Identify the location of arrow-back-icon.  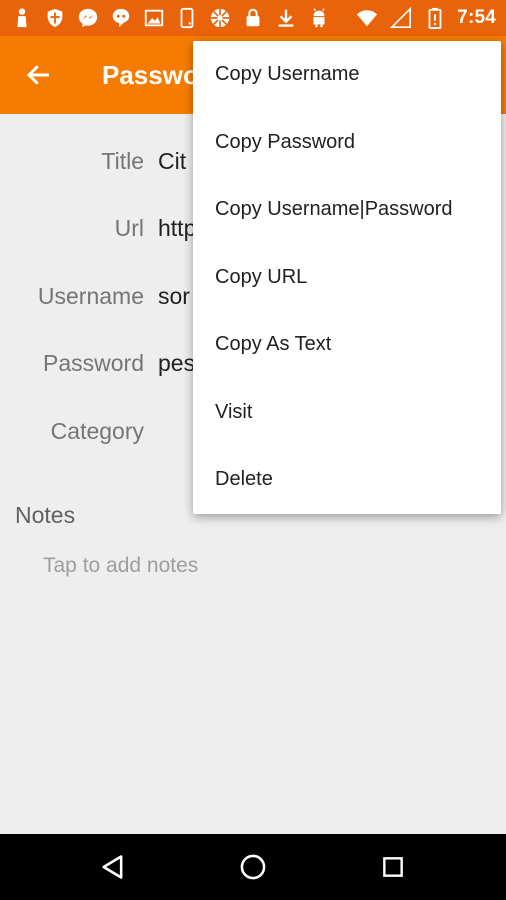
(37, 75).